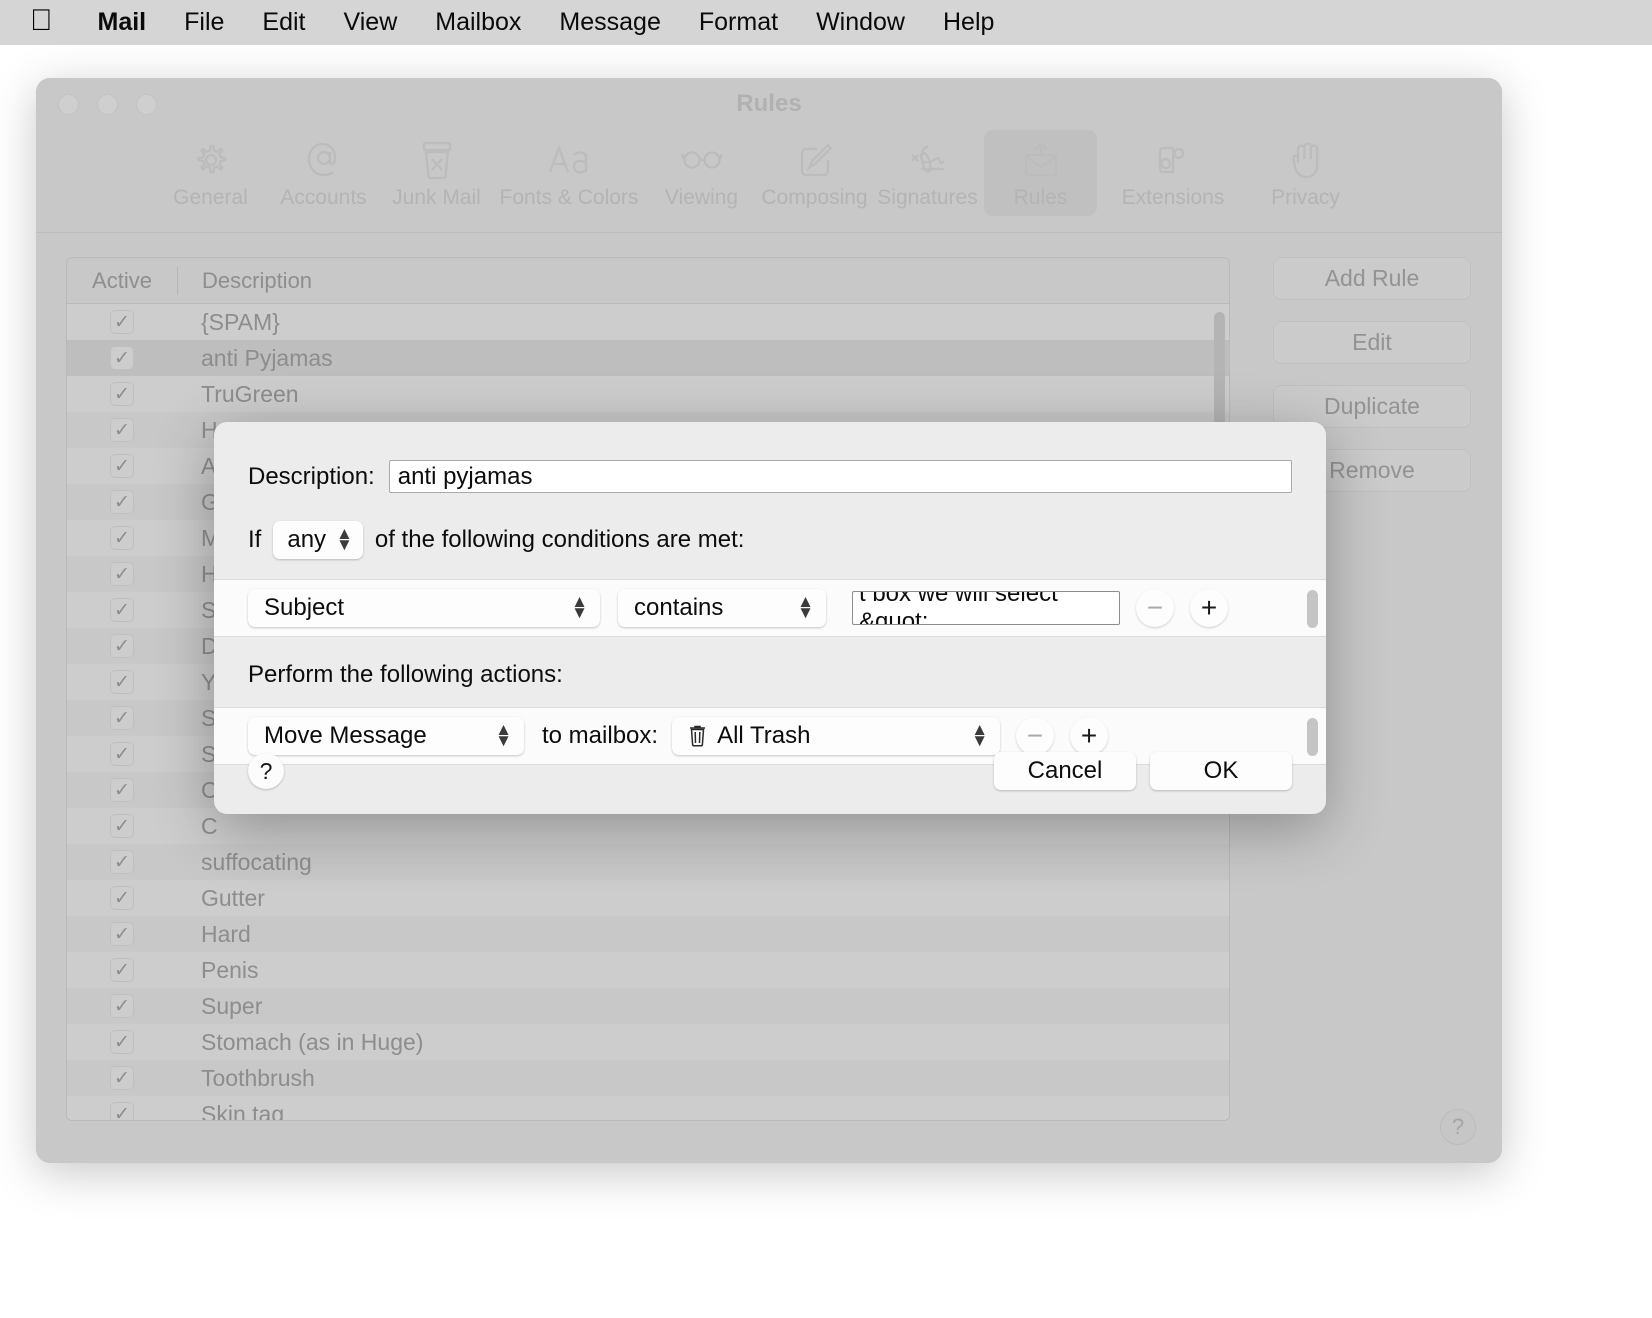 The height and width of the screenshot is (1318, 1652). I want to click on mailbox-select: All Trash ▲ ▼, so click(836, 736).